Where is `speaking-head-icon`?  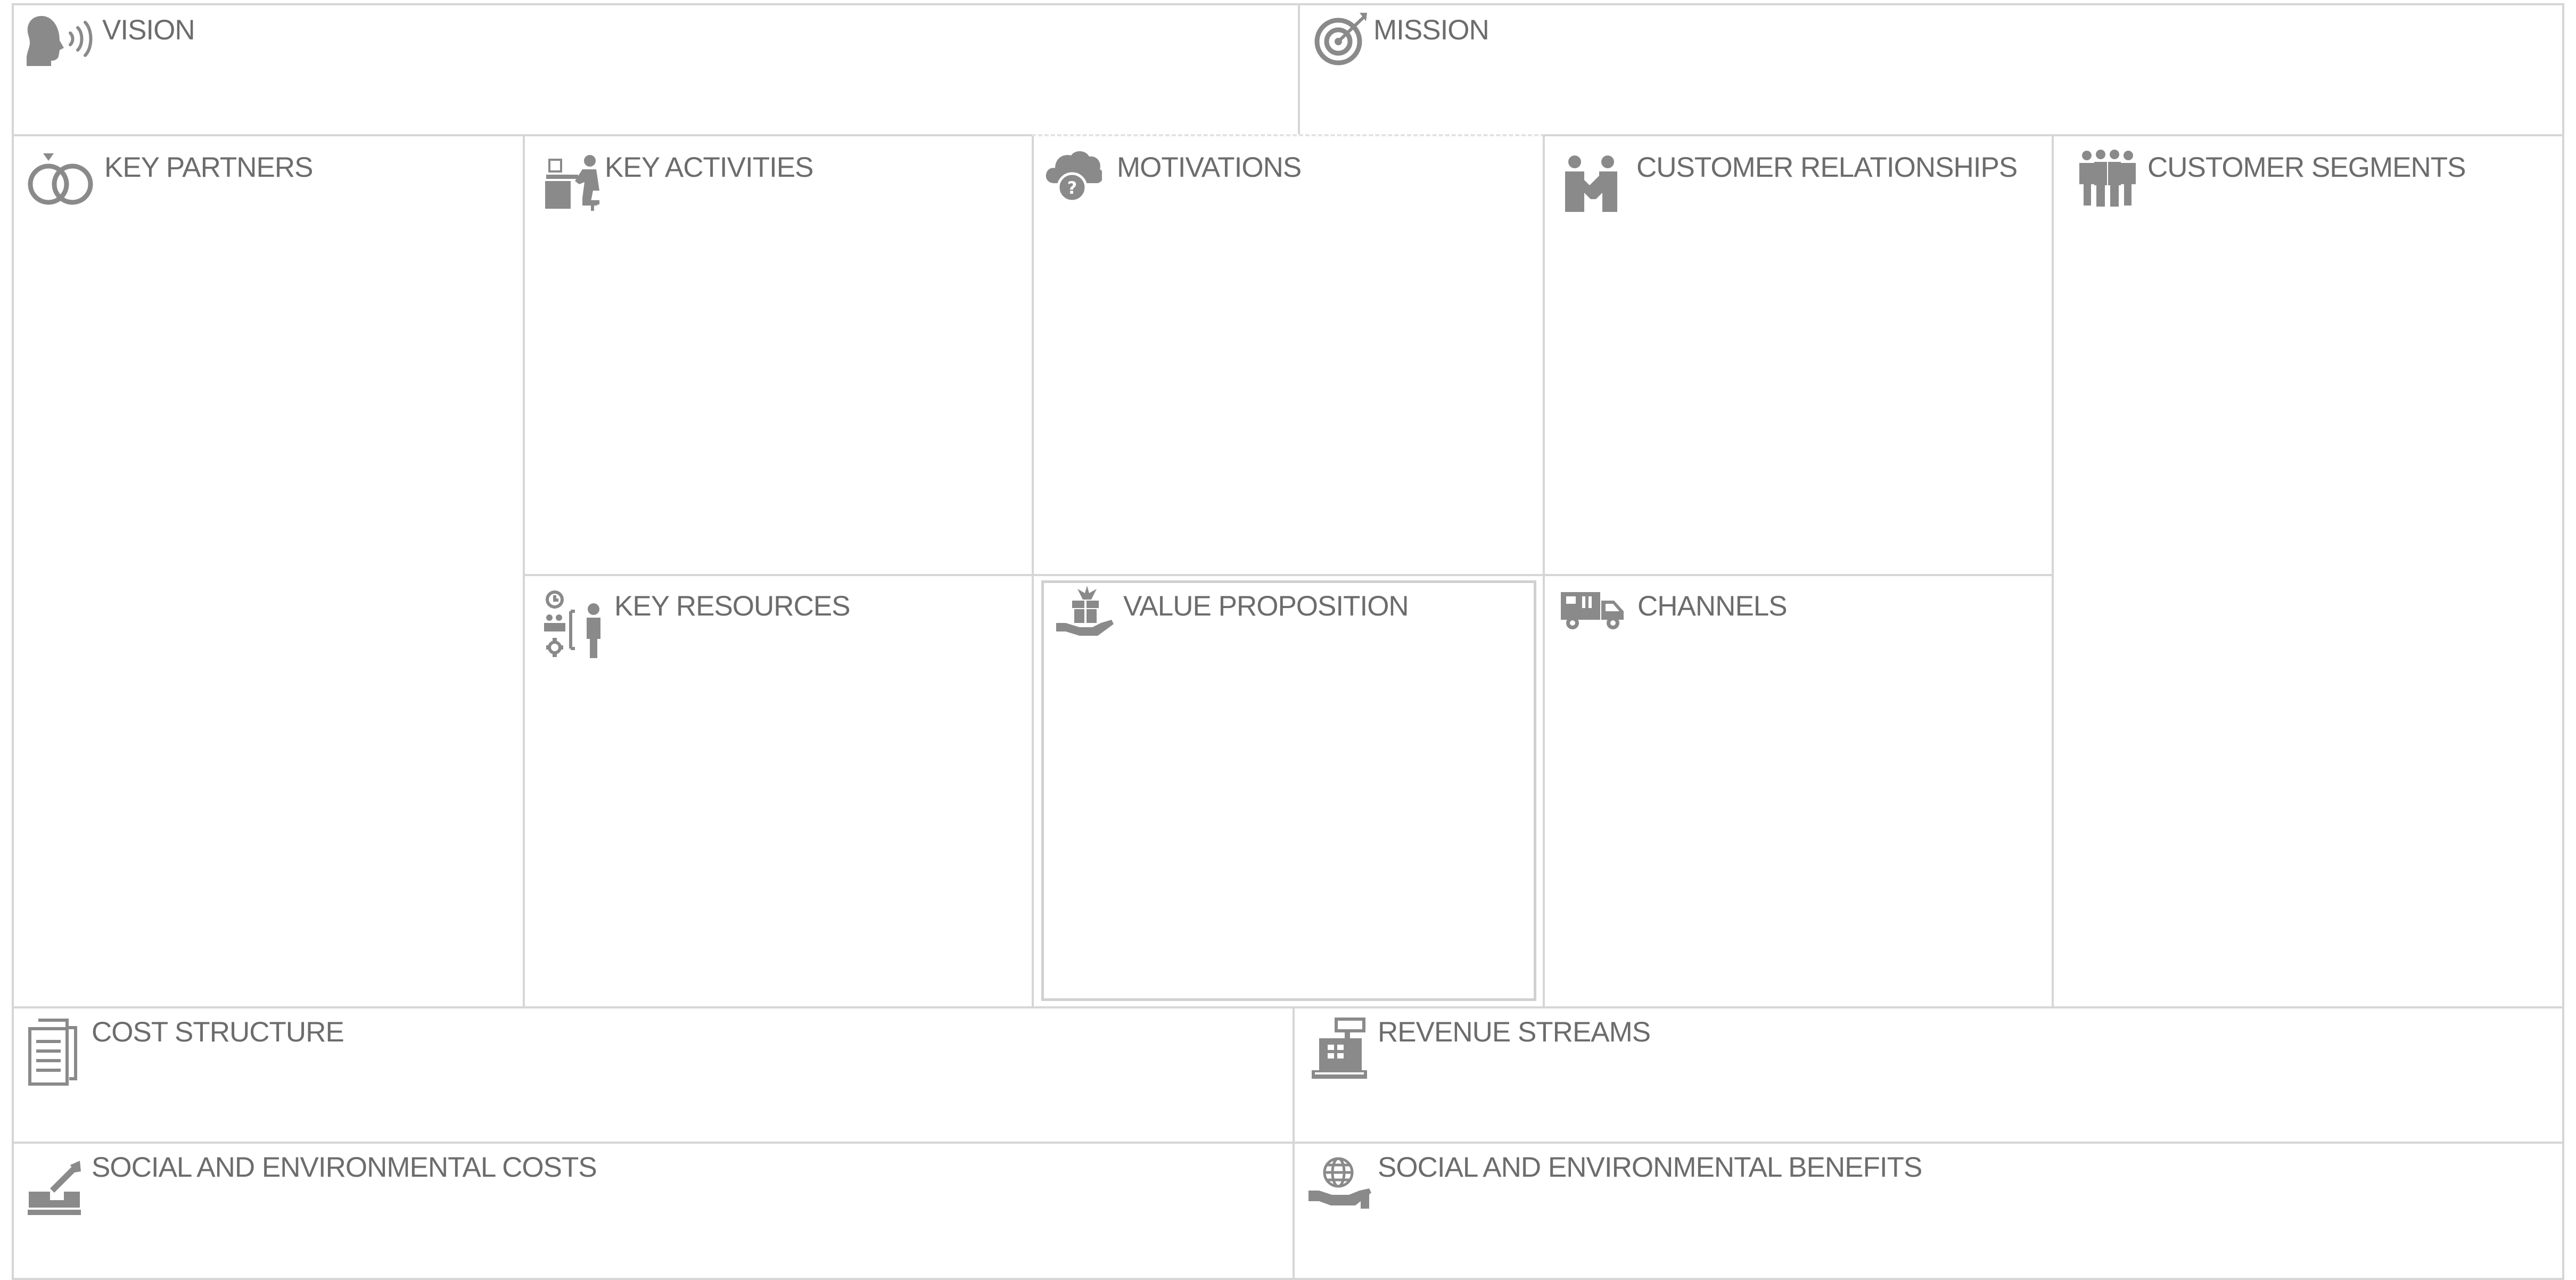 speaking-head-icon is located at coordinates (63, 41).